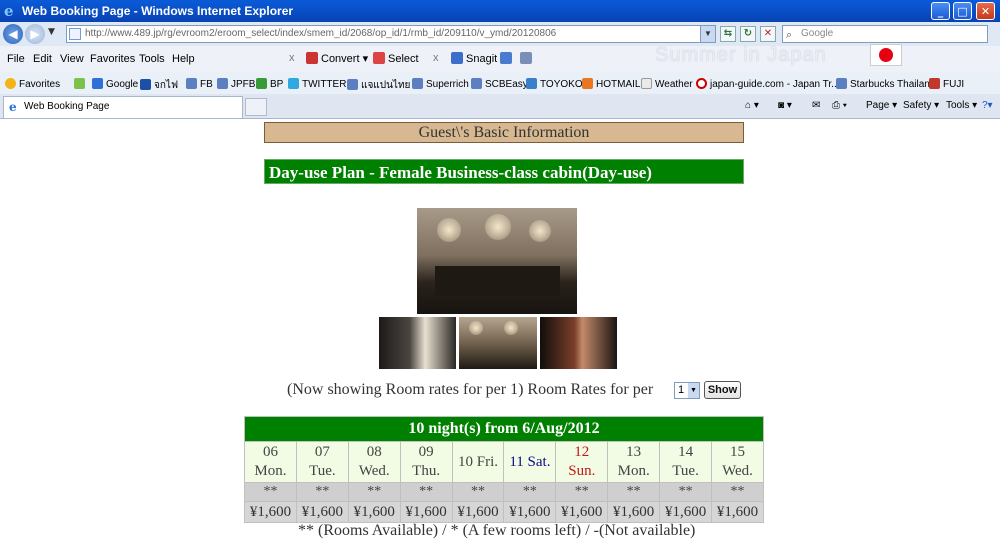  I want to click on menu-view: View, so click(72, 59).